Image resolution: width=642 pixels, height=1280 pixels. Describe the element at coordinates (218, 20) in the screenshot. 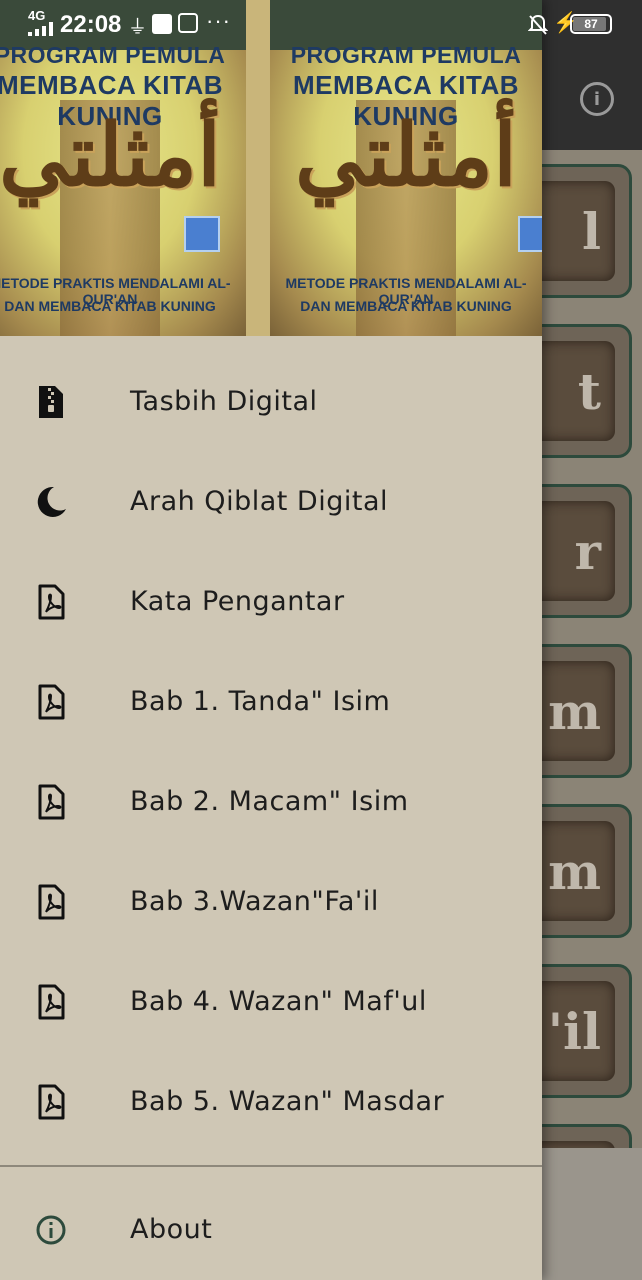

I see `more-notifications-icon: ···` at that location.